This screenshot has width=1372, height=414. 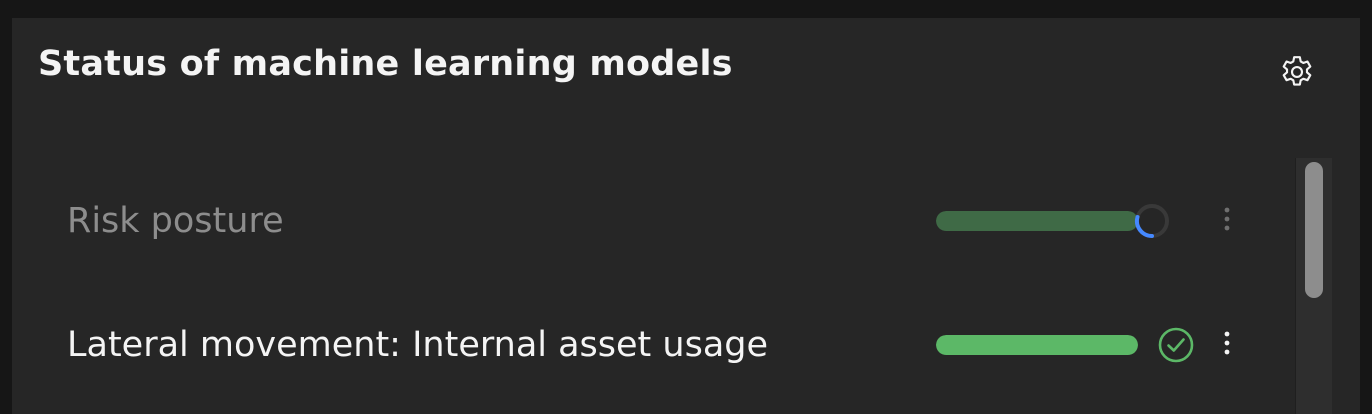 What do you see at coordinates (1152, 221) in the screenshot?
I see `loading-spinner-icon` at bounding box center [1152, 221].